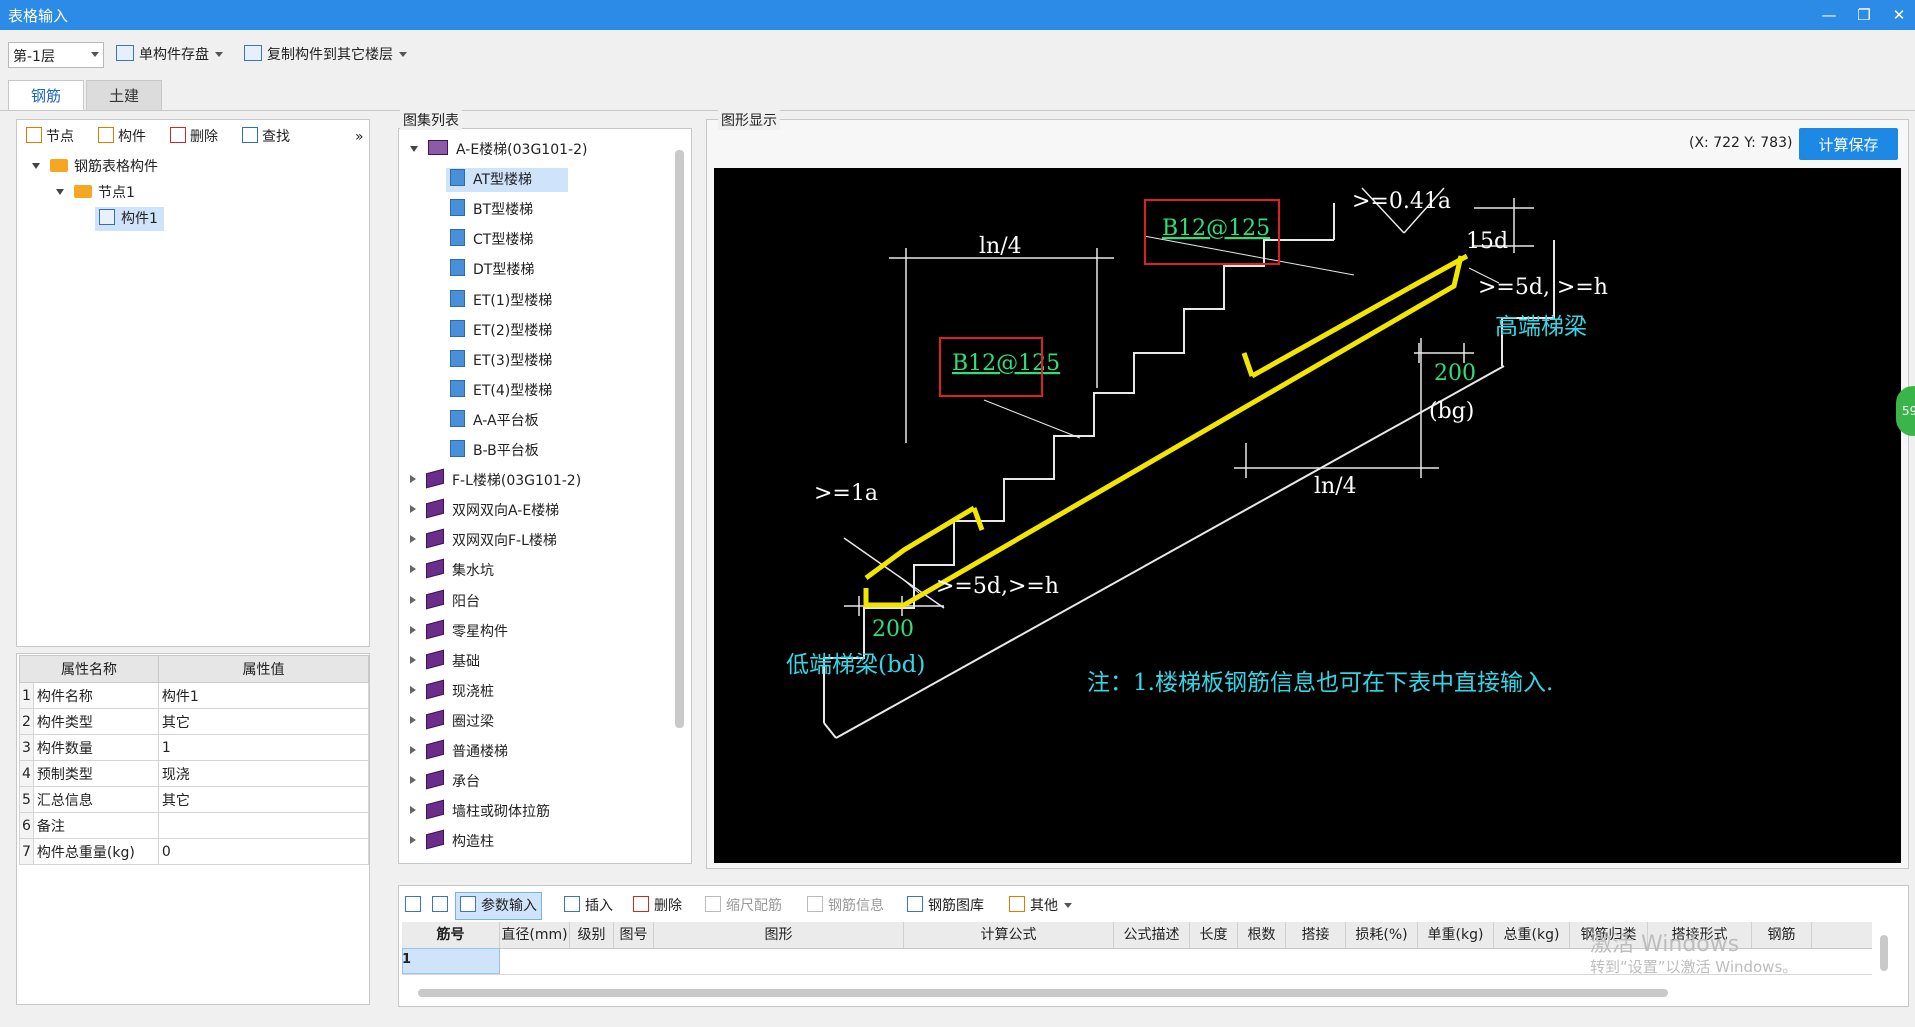 Image resolution: width=1915 pixels, height=1027 pixels. What do you see at coordinates (263, 773) in the screenshot?
I see `attribute-value: 现浇` at bounding box center [263, 773].